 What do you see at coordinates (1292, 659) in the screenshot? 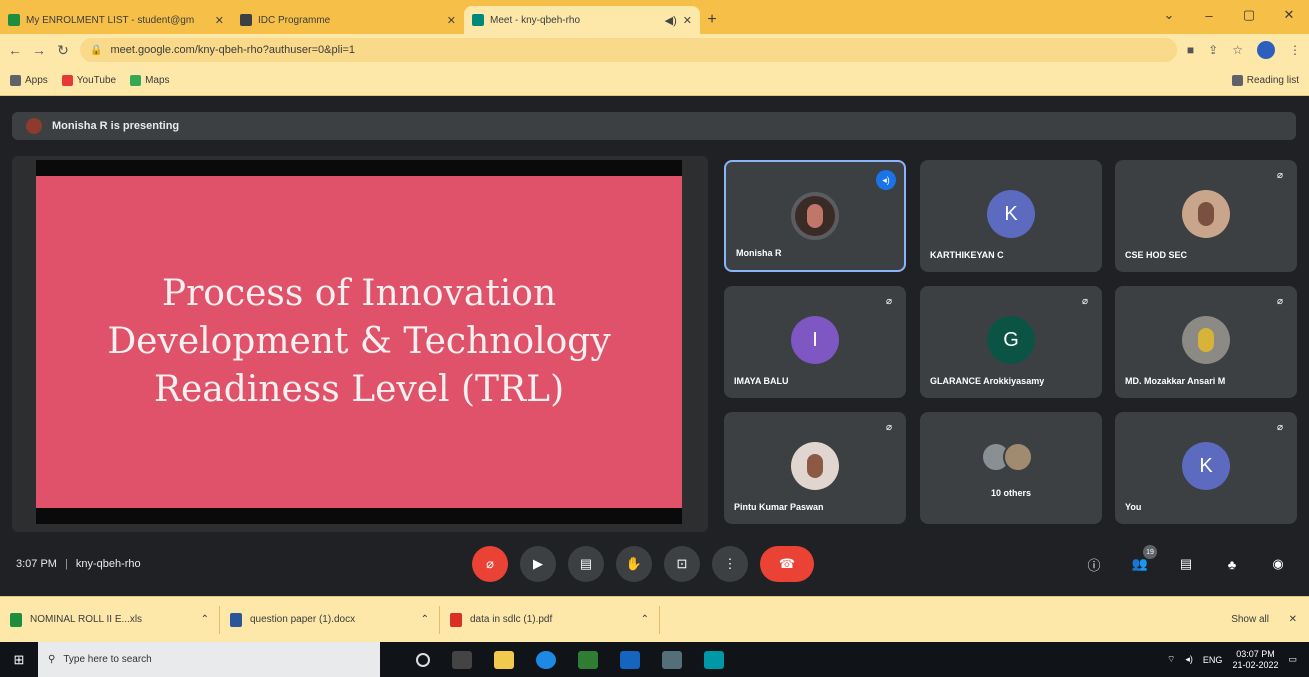
I see `notifications-icon: ▭` at bounding box center [1292, 659].